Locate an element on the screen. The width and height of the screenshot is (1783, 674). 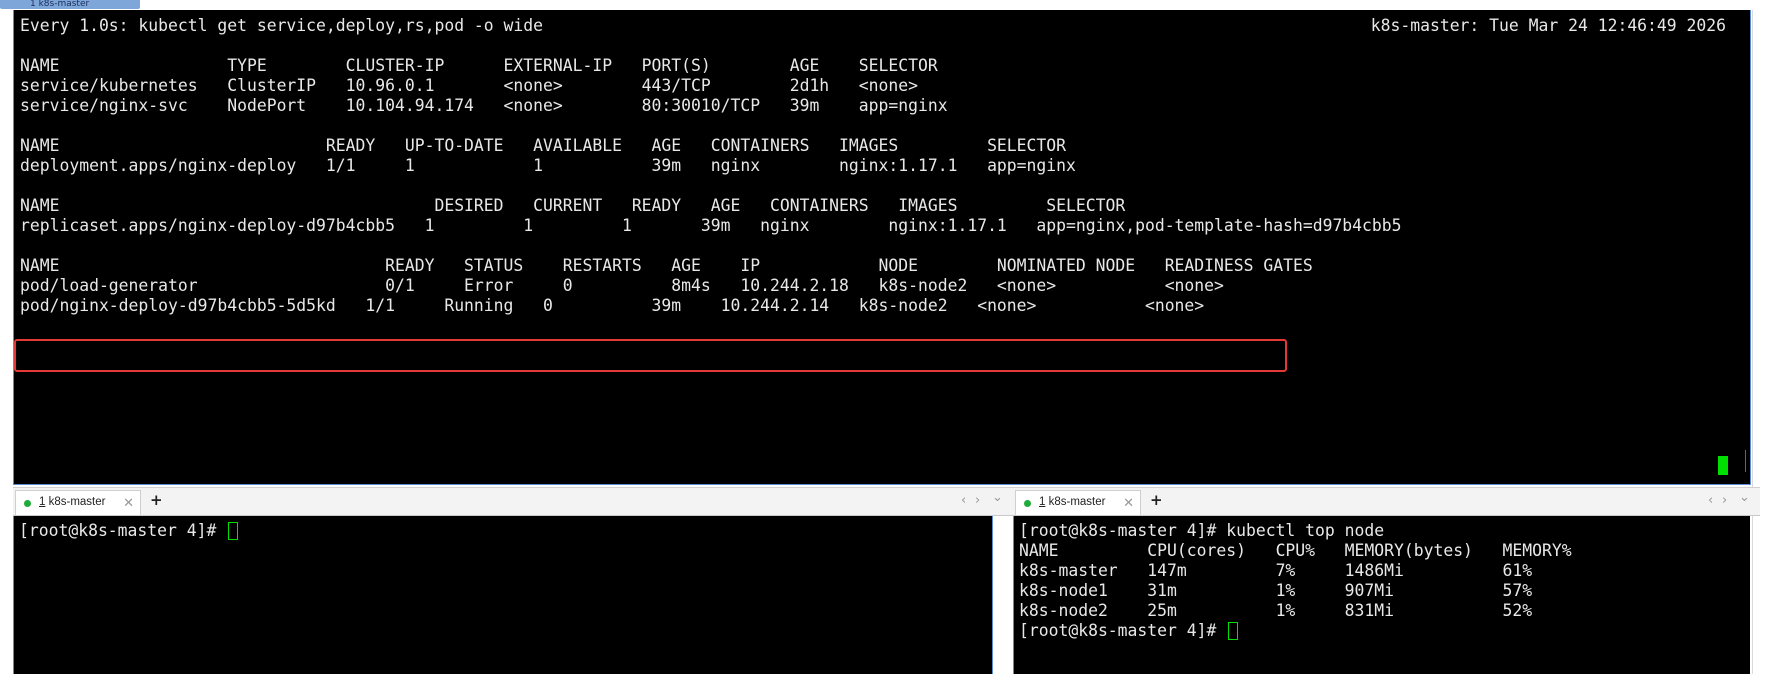
right-pane-tab: 1 k8s-master ✕ is located at coordinates (1078, 502).